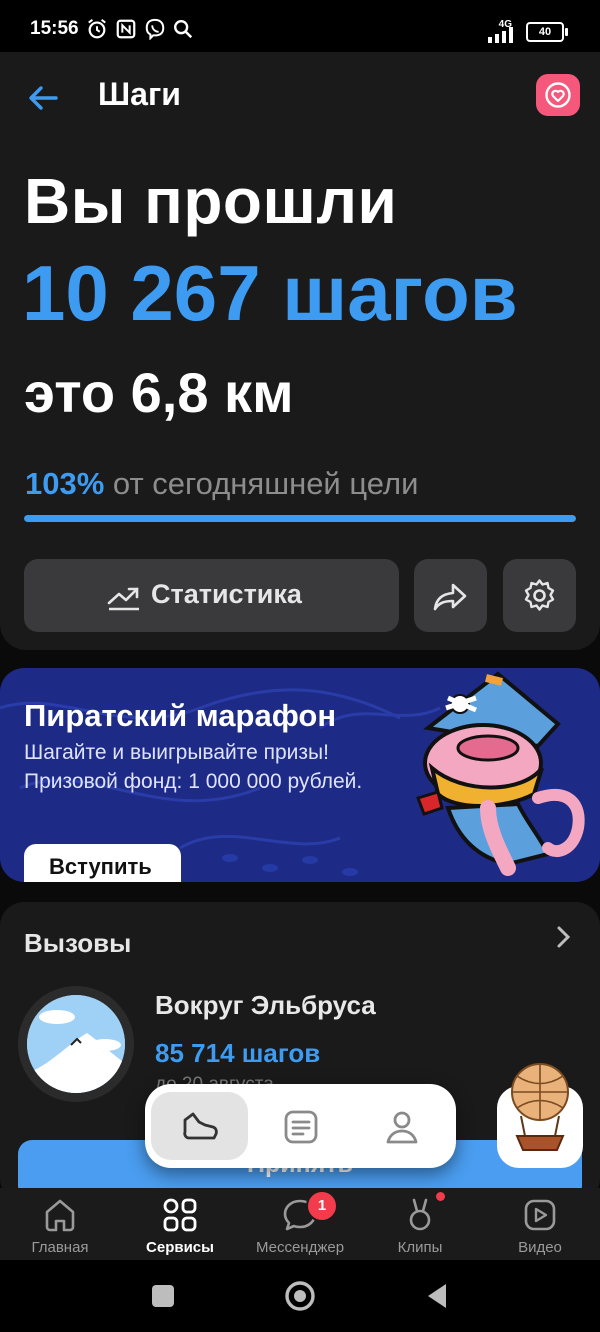 Image resolution: width=600 pixels, height=1332 pixels. I want to click on clips-notification-dot, so click(440, 1196).